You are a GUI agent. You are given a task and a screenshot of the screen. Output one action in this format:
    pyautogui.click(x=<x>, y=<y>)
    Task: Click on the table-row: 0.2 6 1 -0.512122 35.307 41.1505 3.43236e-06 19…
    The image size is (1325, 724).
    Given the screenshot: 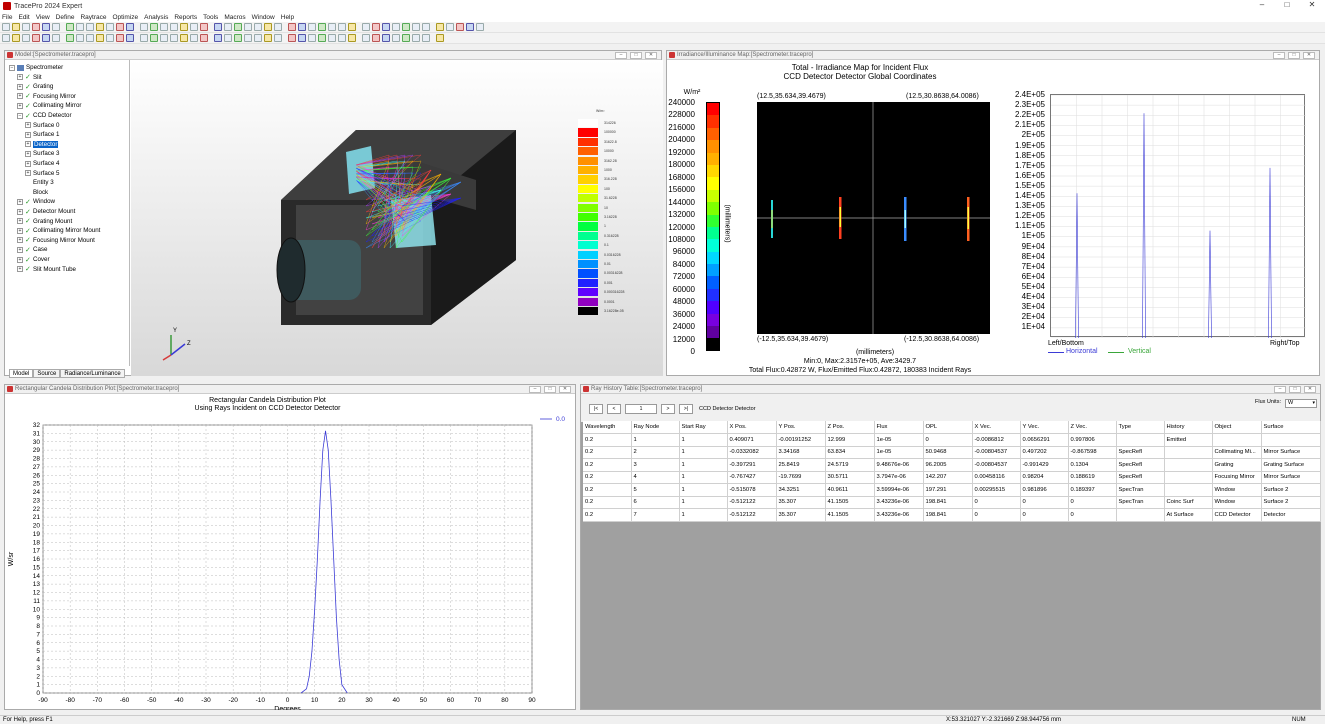 What is the action you would take?
    pyautogui.click(x=952, y=502)
    